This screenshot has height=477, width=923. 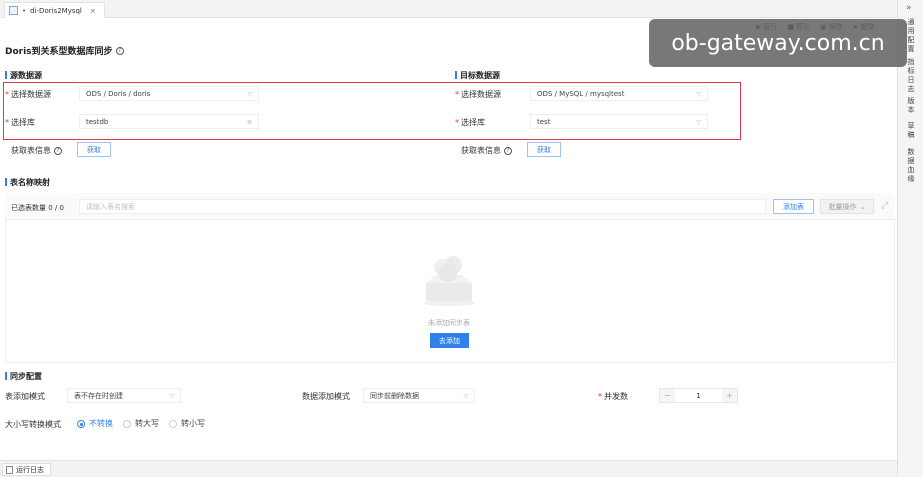 I want to click on batch-ops-button: 批量操作 ⌄, so click(x=847, y=206).